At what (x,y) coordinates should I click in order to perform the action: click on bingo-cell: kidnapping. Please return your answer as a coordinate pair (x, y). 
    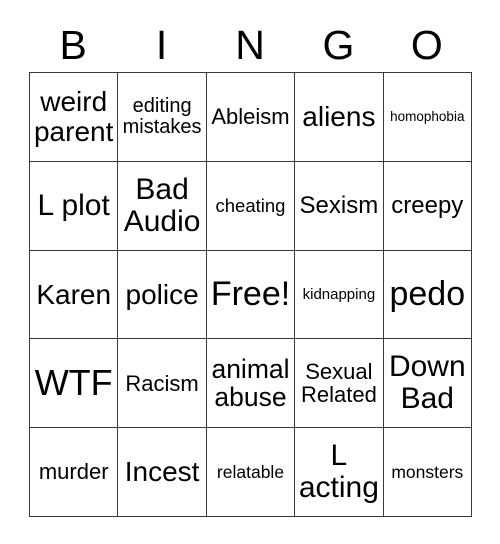
    Looking at the image, I should click on (339, 295).